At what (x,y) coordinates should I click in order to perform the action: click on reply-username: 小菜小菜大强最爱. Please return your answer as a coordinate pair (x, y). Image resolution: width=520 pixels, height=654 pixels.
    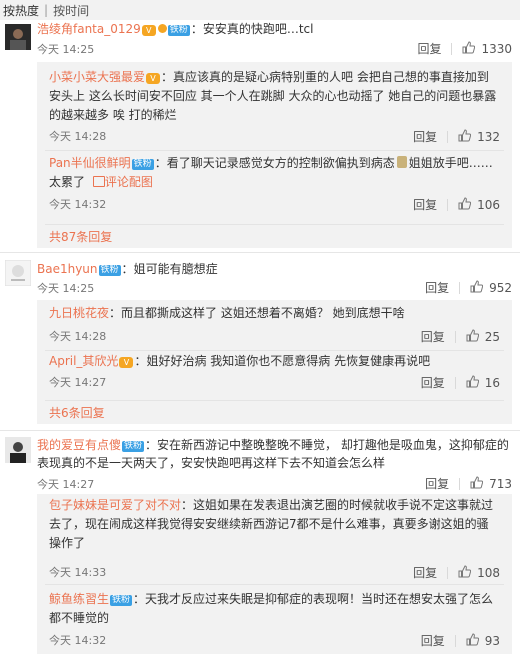
    Looking at the image, I should click on (97, 77).